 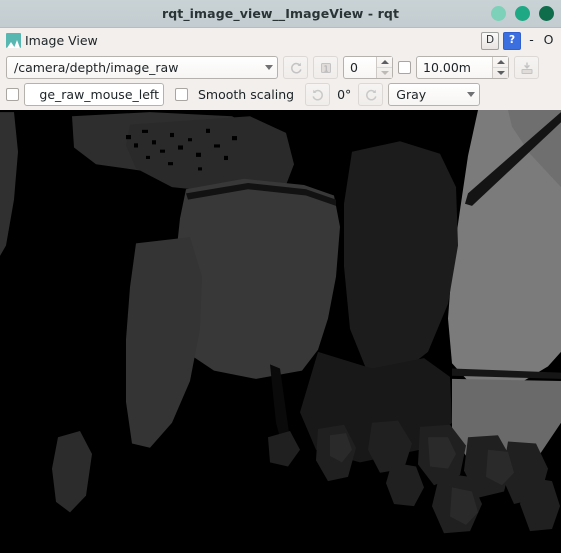 I want to click on frame-index-increment, so click(x=384, y=62).